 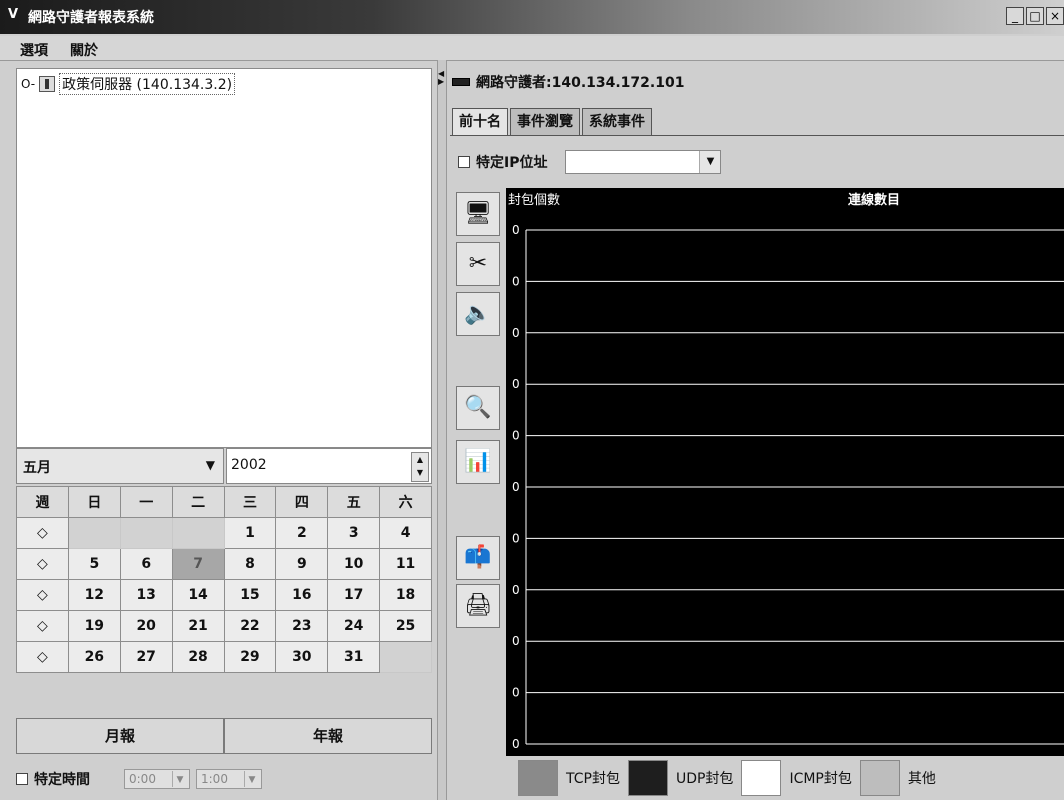 What do you see at coordinates (28, 84) in the screenshot?
I see `tree-toggle-icon: O-` at bounding box center [28, 84].